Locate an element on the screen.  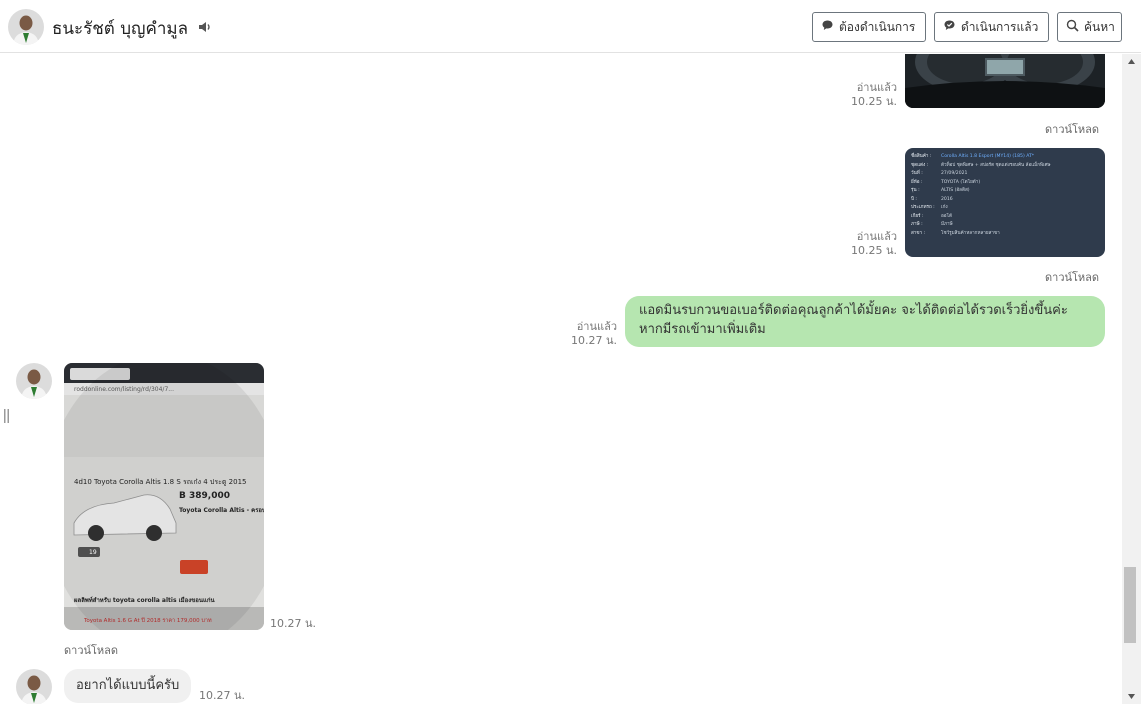
document-field-value: โชว์รูมสินค้าหลากหลายสาขา is located at coordinates (970, 233).